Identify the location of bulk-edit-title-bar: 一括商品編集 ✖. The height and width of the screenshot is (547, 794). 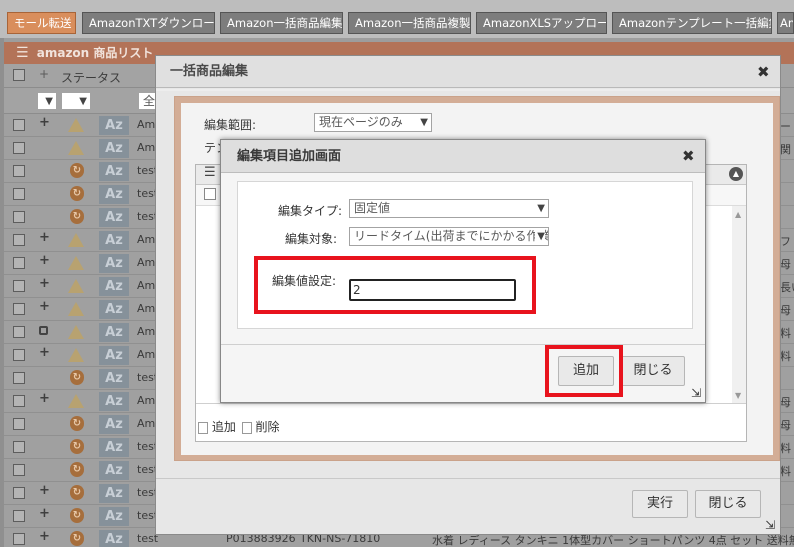
(468, 72).